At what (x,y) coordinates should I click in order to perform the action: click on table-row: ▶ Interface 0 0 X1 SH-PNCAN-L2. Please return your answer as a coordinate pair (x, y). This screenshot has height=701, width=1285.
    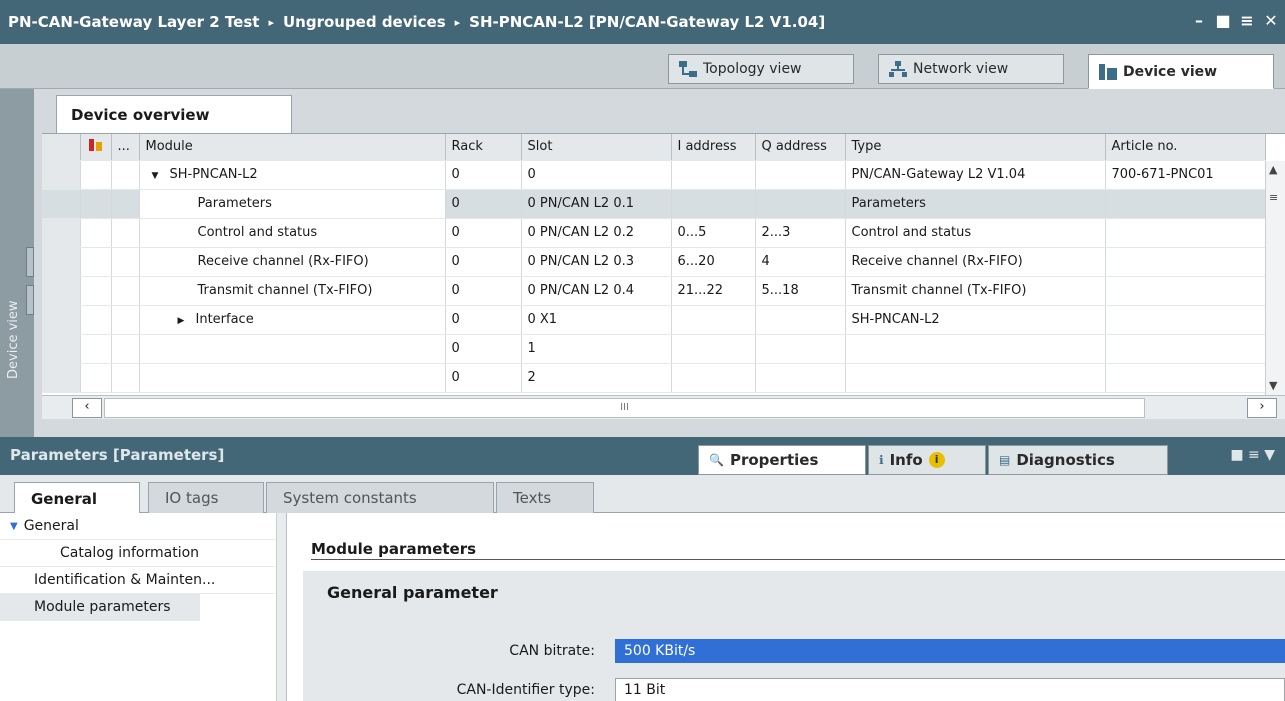
    Looking at the image, I should click on (654, 320).